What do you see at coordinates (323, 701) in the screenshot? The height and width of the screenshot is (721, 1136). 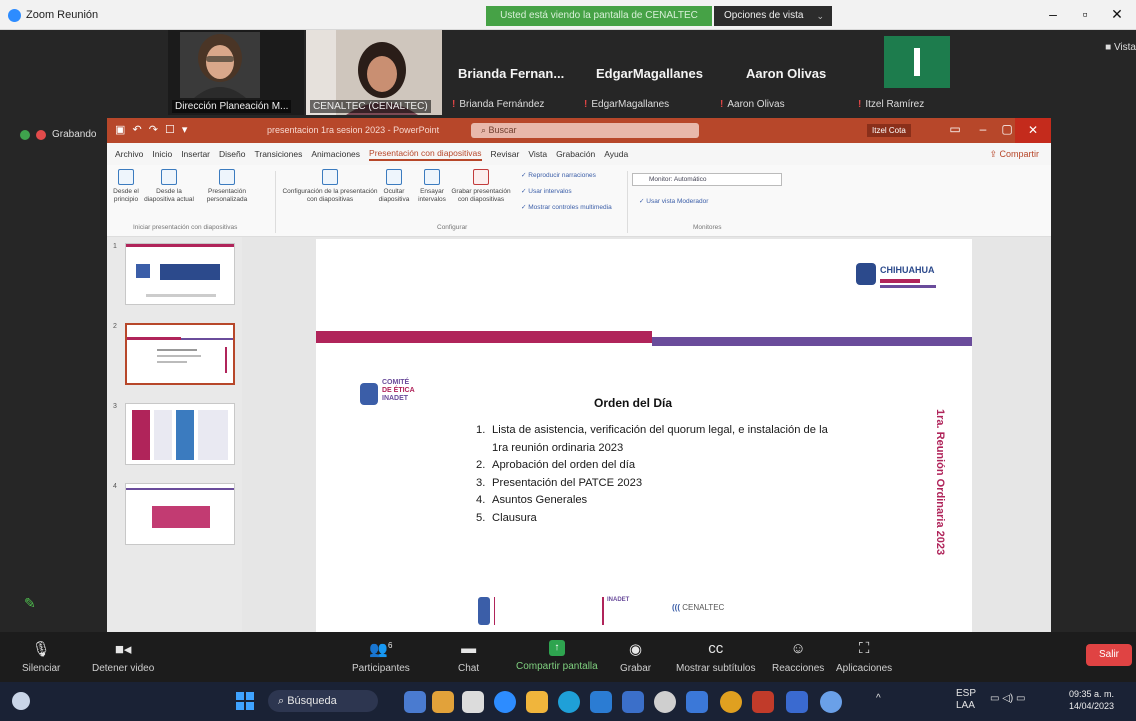 I see `taskbar-search: ⌕ Búsqueda` at bounding box center [323, 701].